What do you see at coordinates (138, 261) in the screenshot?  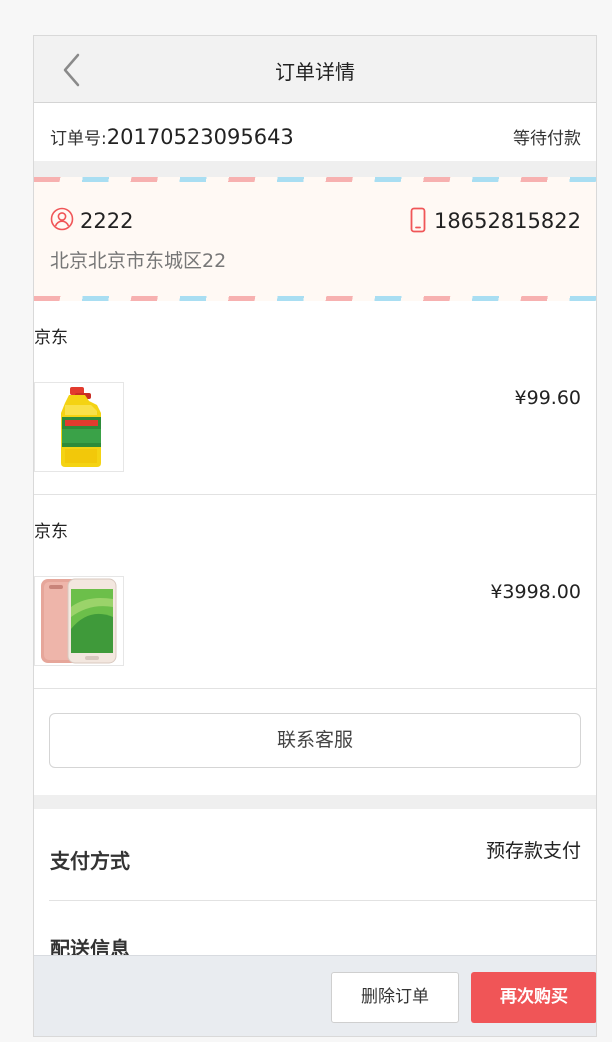 I see `receiver-address: 北京北京市东城区22` at bounding box center [138, 261].